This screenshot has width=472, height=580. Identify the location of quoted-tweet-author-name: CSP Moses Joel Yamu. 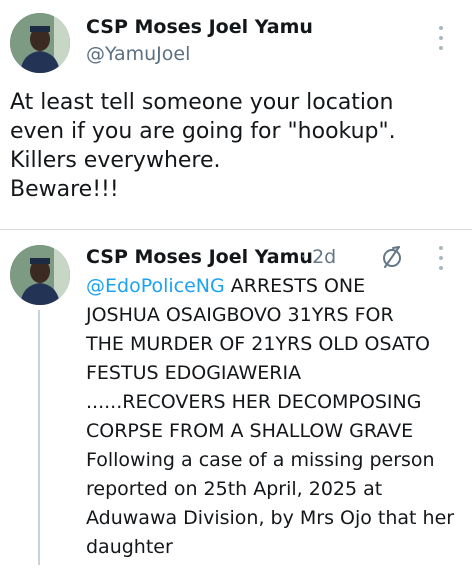
(199, 257).